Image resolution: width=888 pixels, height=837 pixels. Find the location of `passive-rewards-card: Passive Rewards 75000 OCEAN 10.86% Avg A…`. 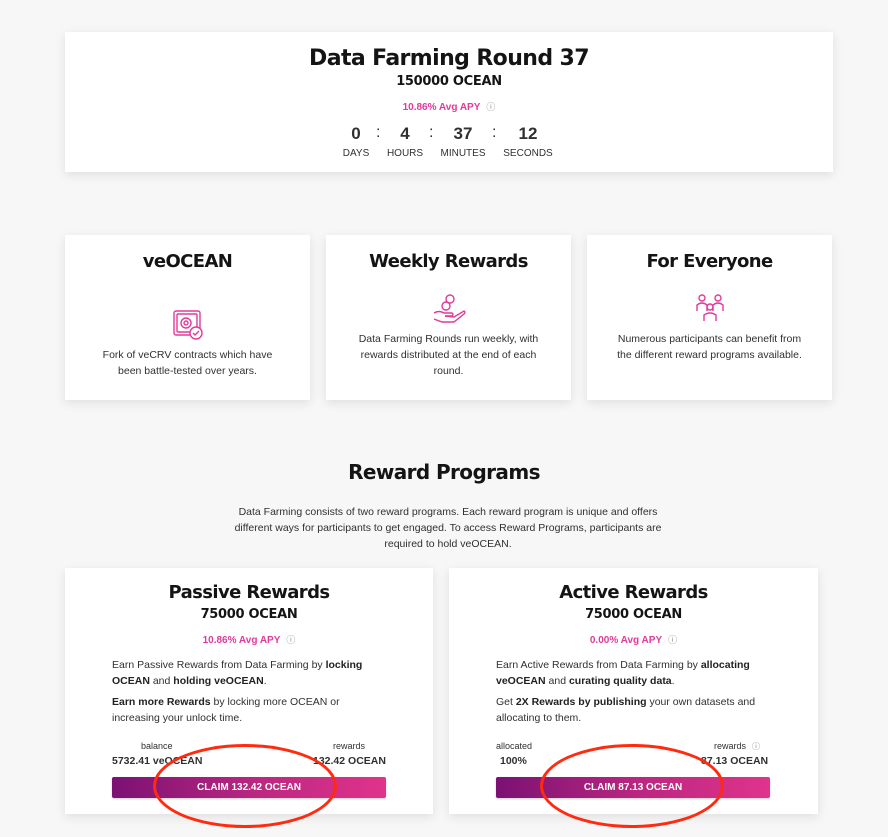

passive-rewards-card: Passive Rewards 75000 OCEAN 10.86% Avg A… is located at coordinates (249, 691).